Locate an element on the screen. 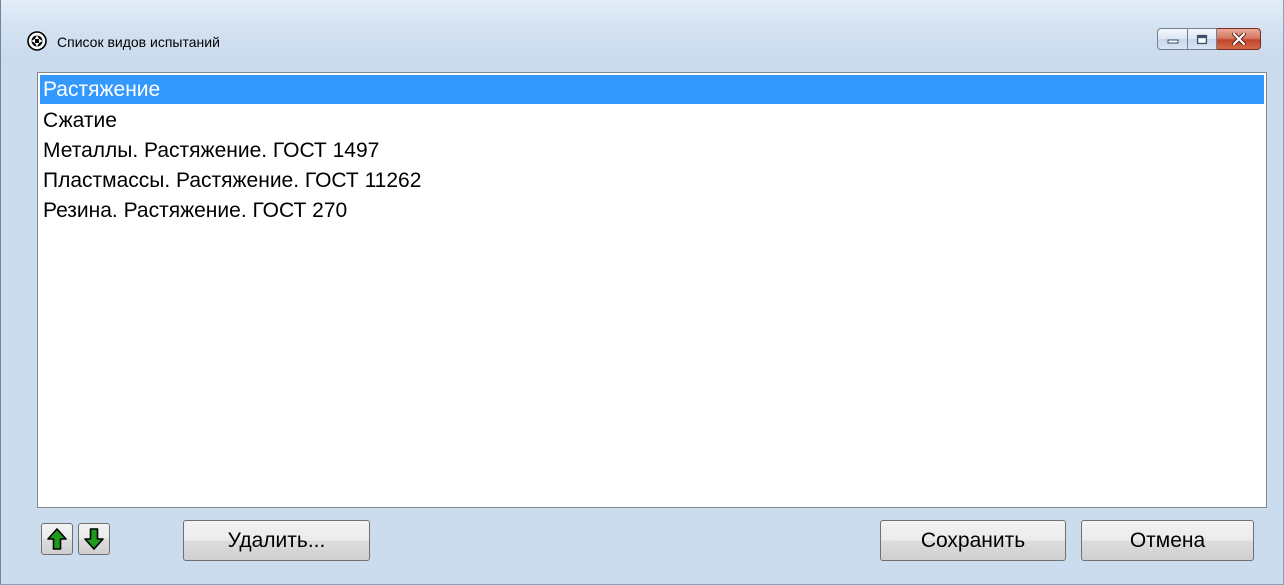 This screenshot has height=585, width=1284. save-button: Сохранить is located at coordinates (973, 540).